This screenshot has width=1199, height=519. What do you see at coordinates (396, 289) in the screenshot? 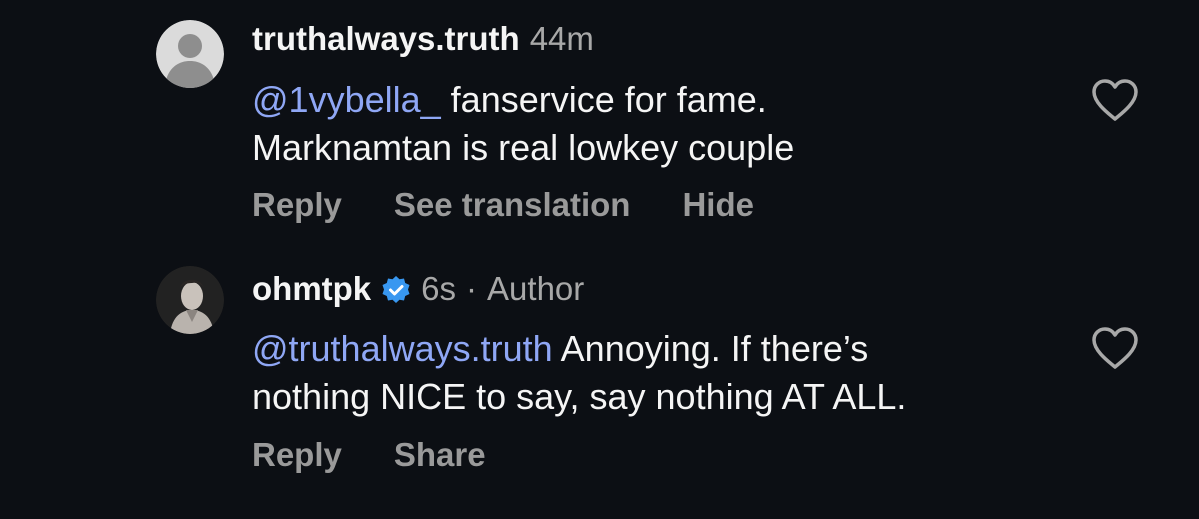
I see `verified-badge-icon` at bounding box center [396, 289].